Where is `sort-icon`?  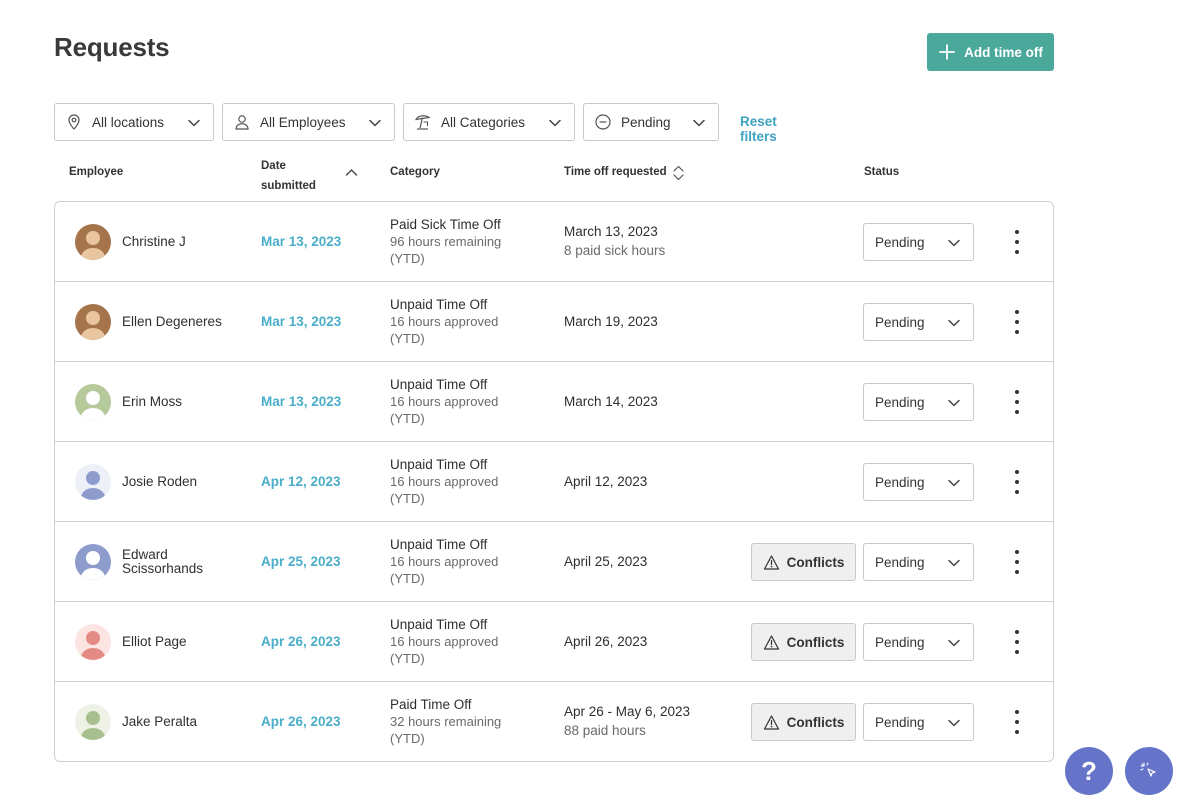
sort-icon is located at coordinates (678, 173).